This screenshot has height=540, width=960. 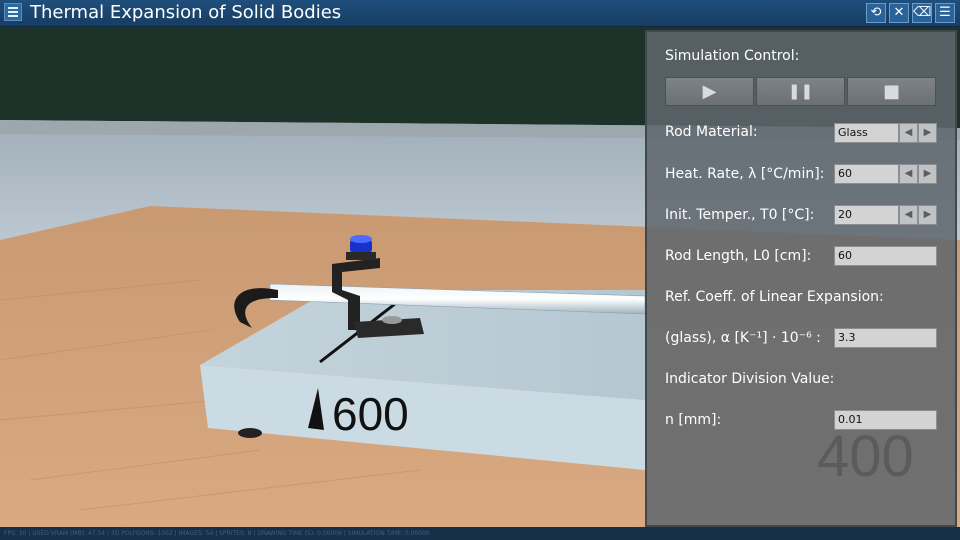 I want to click on stop-button: ■, so click(x=891, y=91).